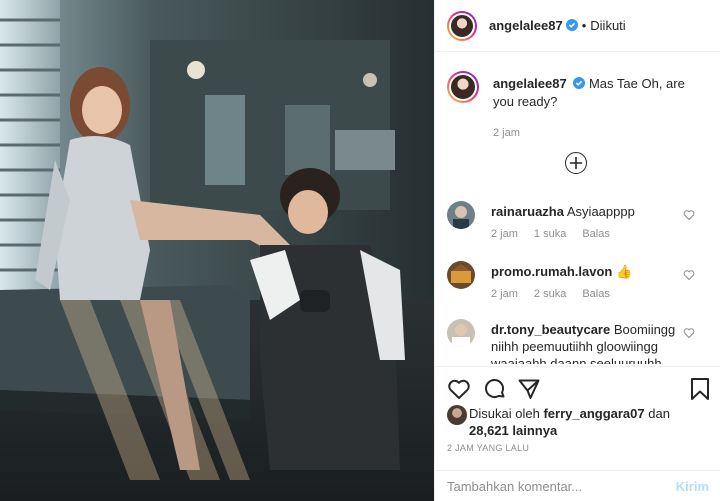 The height and width of the screenshot is (501, 720). I want to click on comment-text: 👍, so click(624, 271).